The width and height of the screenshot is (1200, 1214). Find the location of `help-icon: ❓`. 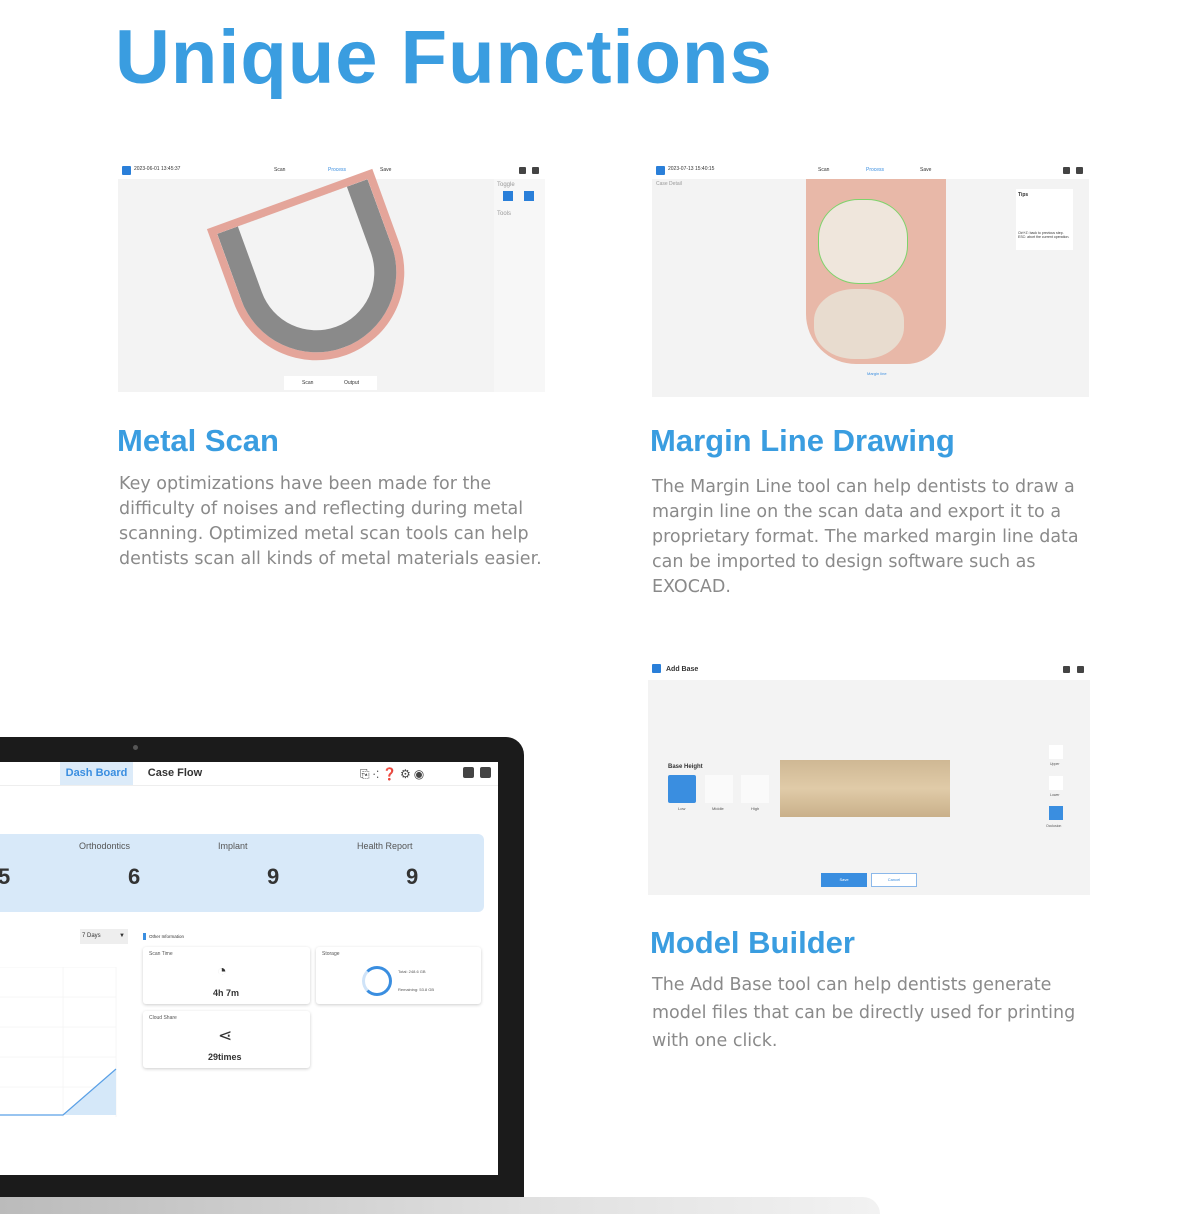

help-icon: ❓ is located at coordinates (391, 774).